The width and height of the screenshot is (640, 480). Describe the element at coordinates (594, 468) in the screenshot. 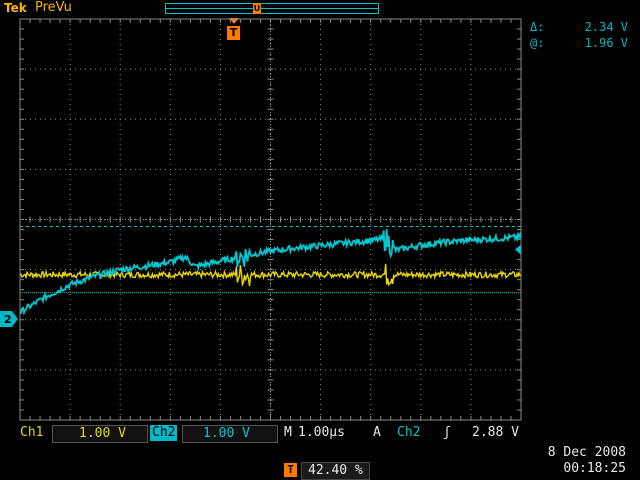

I see `time: 00:18:25` at that location.